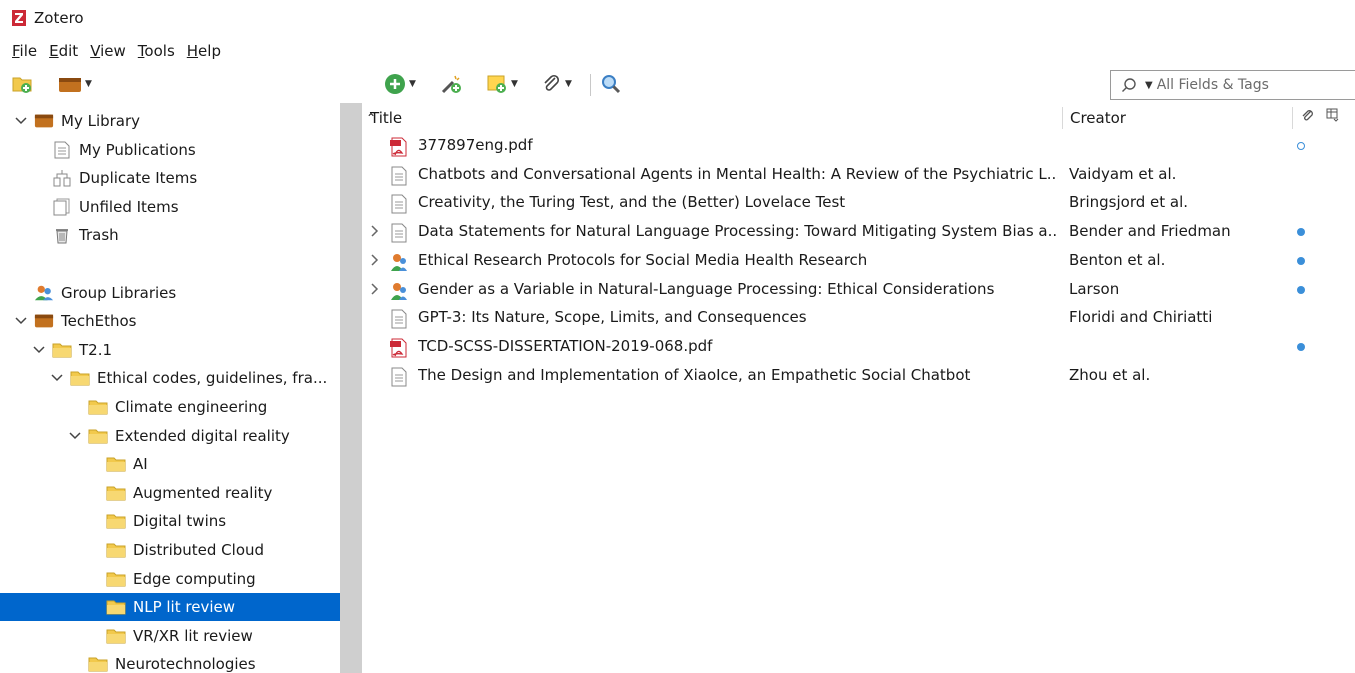 Image resolution: width=1355 pixels, height=673 pixels. Describe the element at coordinates (1129, 202) in the screenshot. I see `item-creator: Bringsjord et al.` at that location.